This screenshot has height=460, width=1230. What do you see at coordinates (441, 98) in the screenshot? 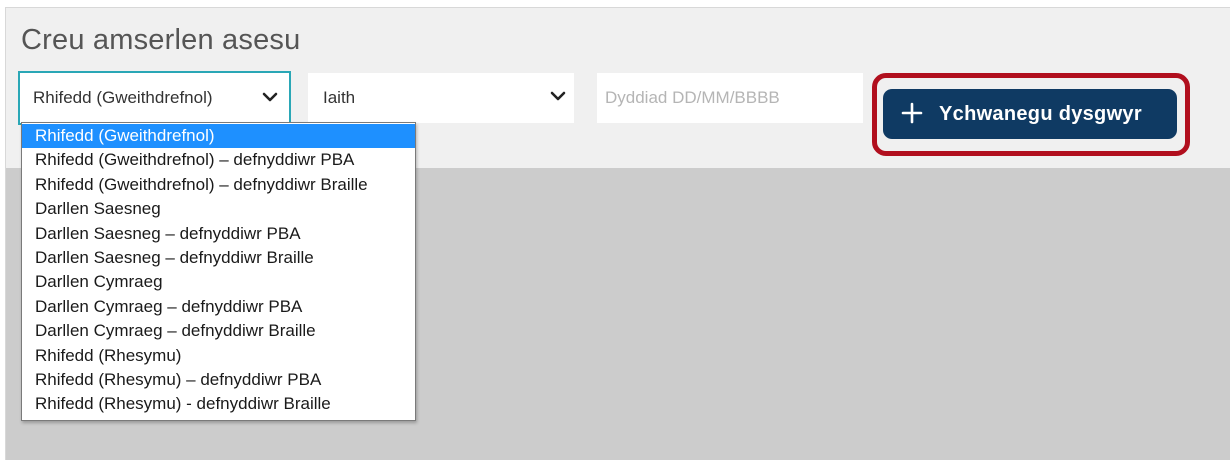
I see `language-select: Iaith` at bounding box center [441, 98].